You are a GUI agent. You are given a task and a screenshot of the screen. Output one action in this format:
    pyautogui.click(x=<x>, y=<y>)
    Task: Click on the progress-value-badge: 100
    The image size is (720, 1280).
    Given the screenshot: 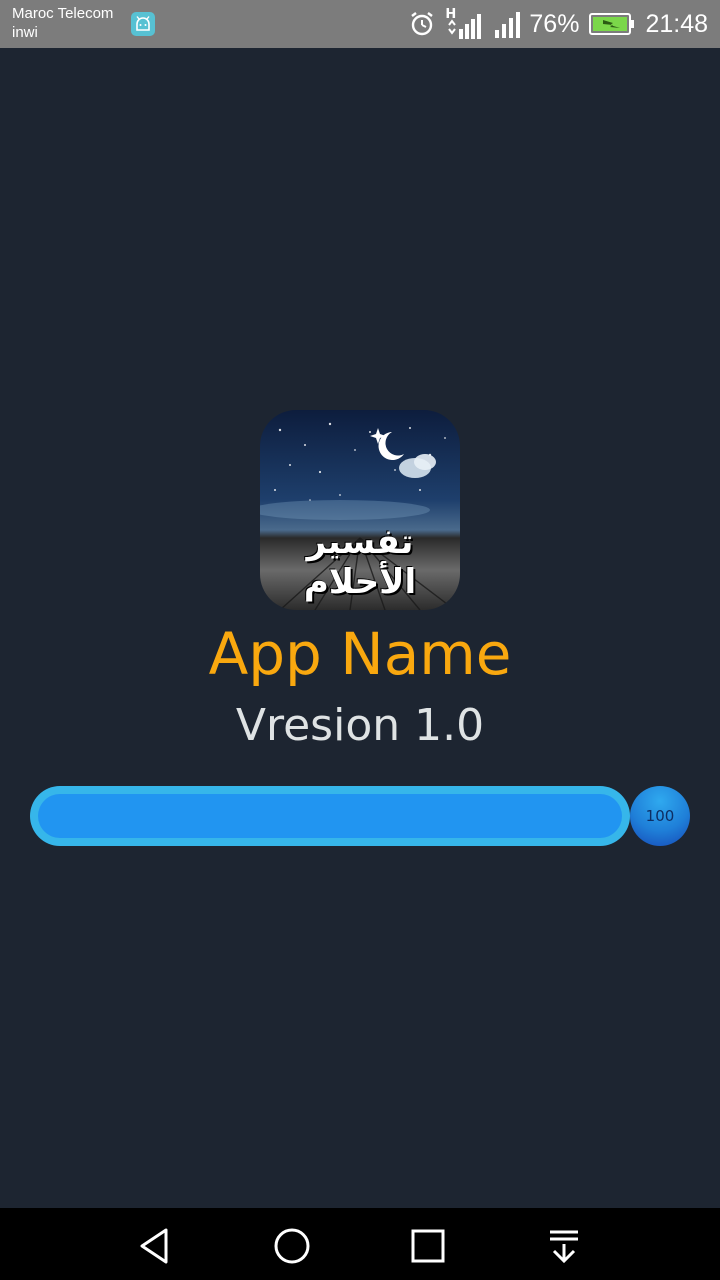 What is the action you would take?
    pyautogui.click(x=660, y=816)
    